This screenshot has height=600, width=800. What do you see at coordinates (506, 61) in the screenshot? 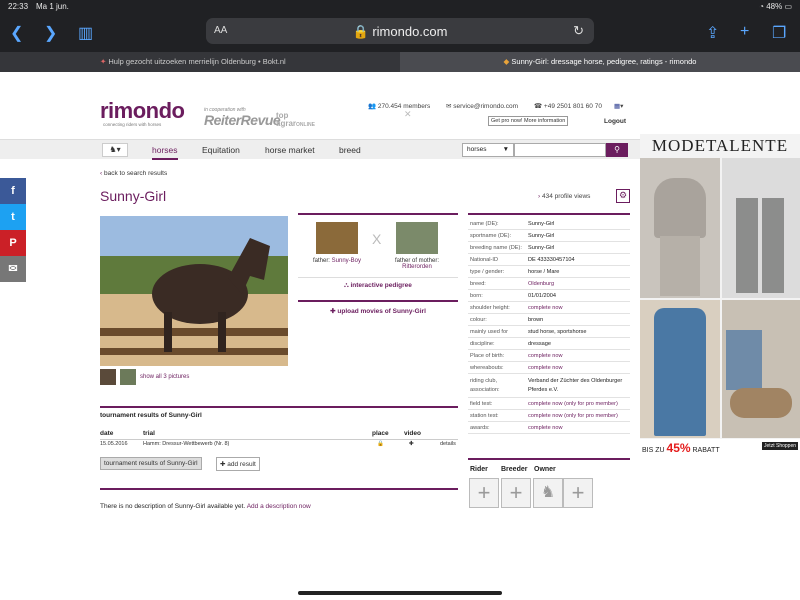
I see `tab-favicon-icon: ◆` at bounding box center [506, 61].